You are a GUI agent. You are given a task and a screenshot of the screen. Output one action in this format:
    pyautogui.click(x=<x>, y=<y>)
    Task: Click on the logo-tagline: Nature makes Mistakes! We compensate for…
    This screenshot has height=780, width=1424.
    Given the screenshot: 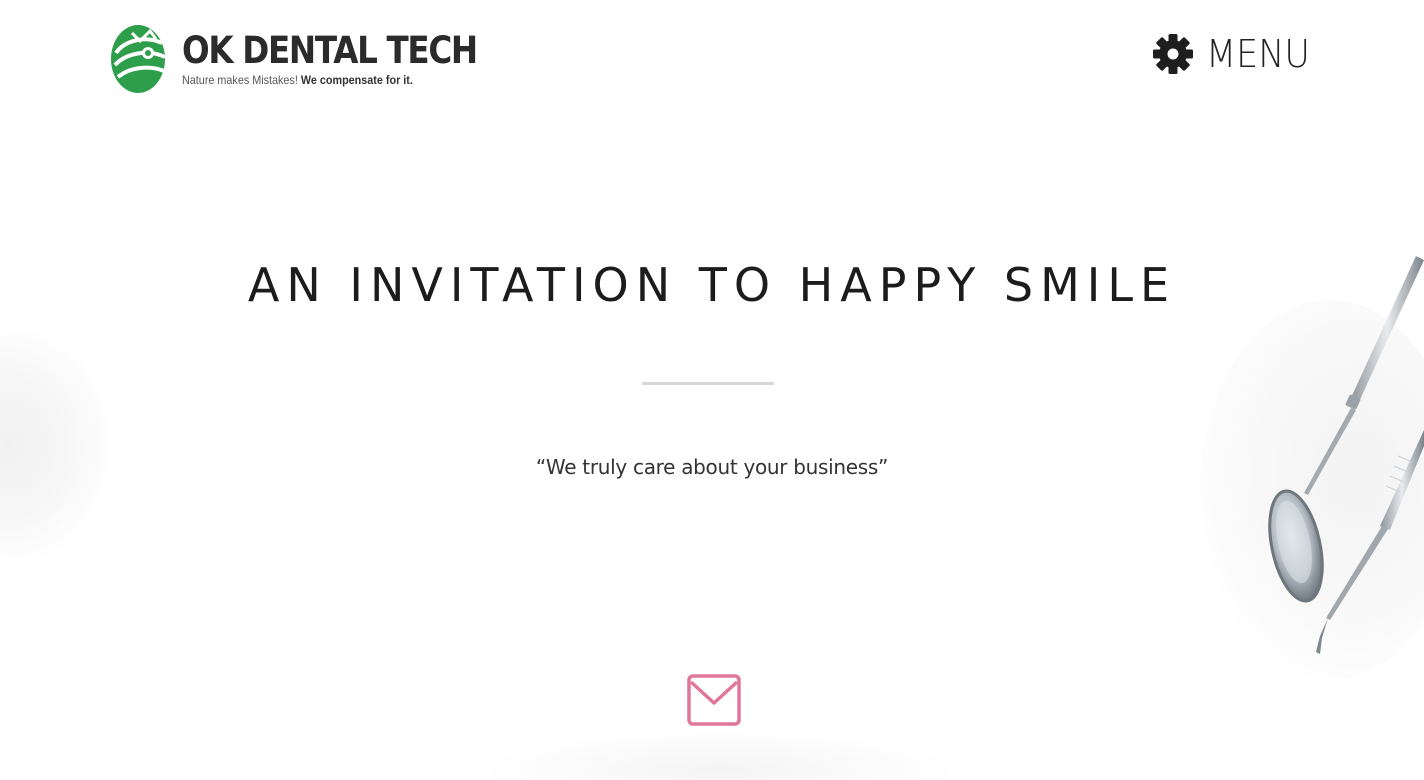 What is the action you would take?
    pyautogui.click(x=333, y=80)
    